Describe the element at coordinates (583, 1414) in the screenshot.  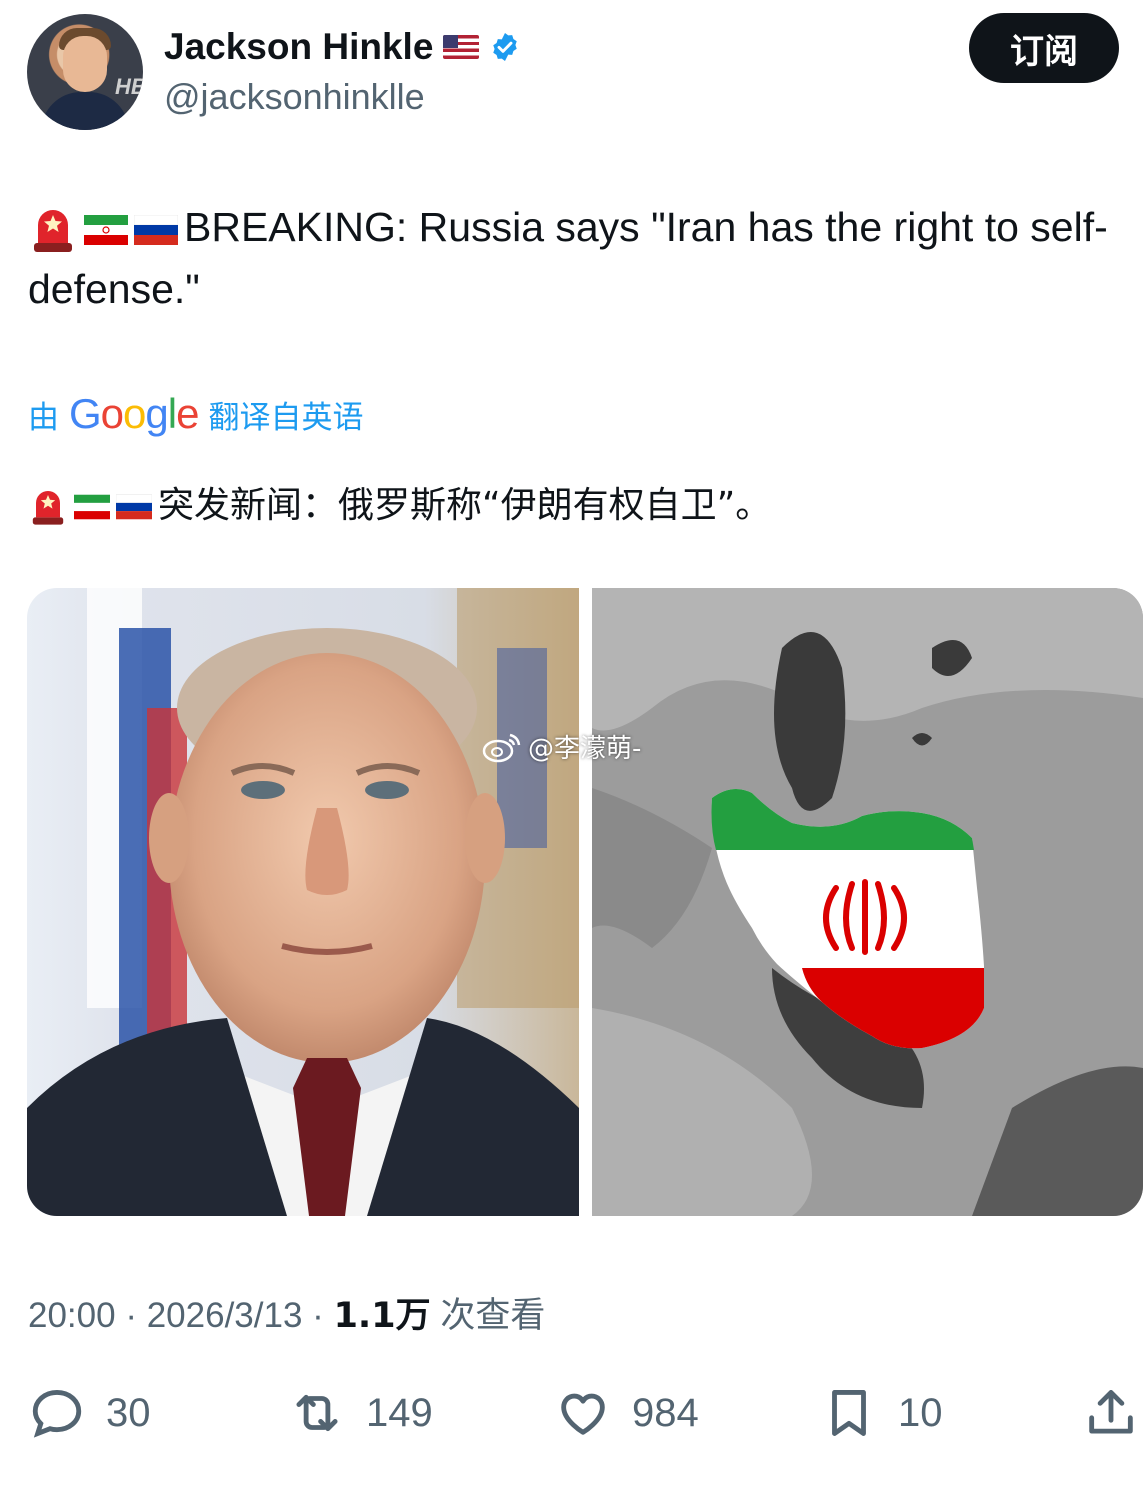
I see `heart-icon` at that location.